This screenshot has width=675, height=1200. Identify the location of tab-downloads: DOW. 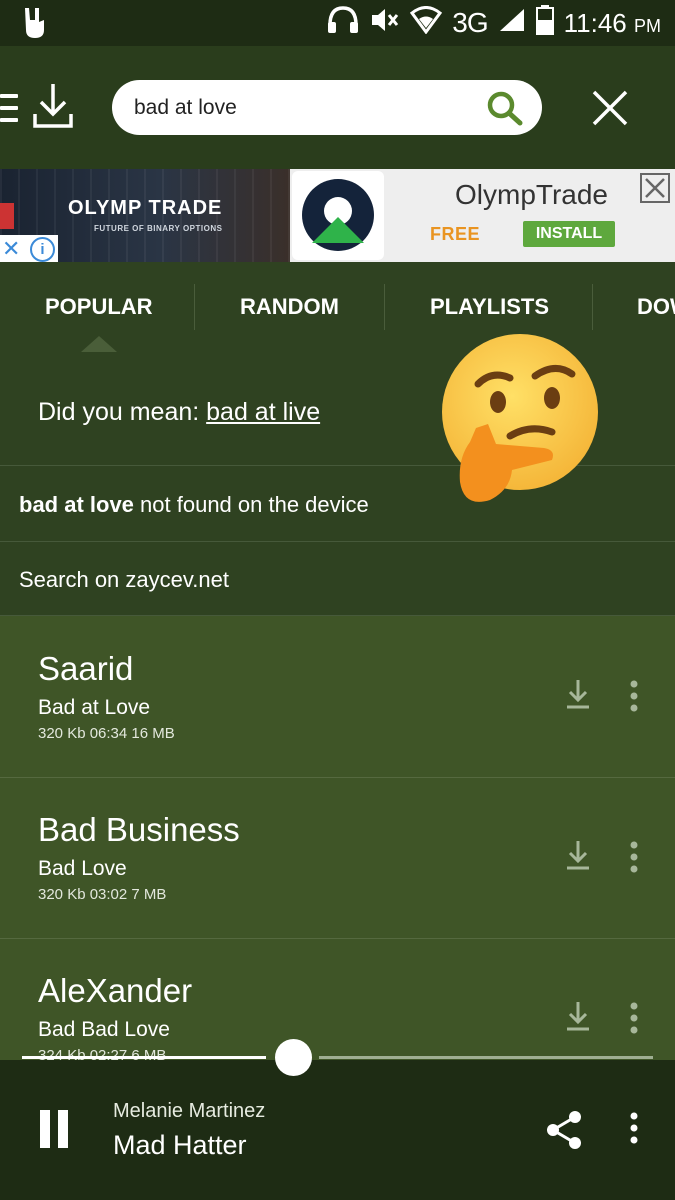
(656, 307).